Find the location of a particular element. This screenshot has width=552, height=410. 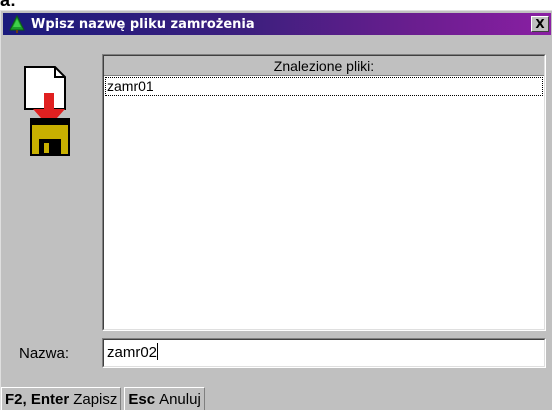

close-icon: X is located at coordinates (540, 24).